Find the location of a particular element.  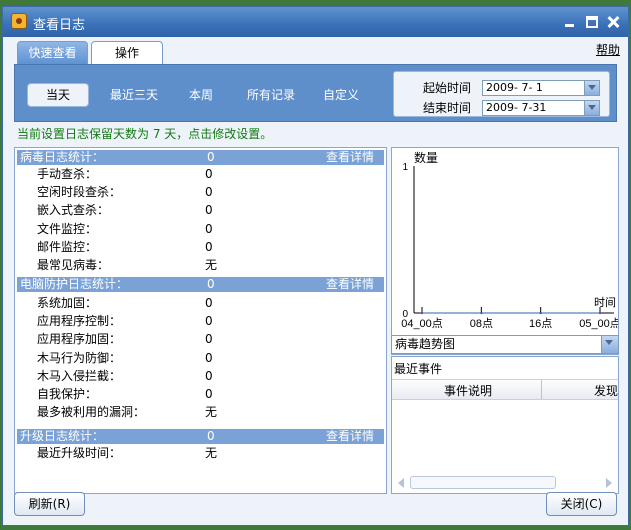

stat-label: 最近升级时间： is located at coordinates (79, 453).